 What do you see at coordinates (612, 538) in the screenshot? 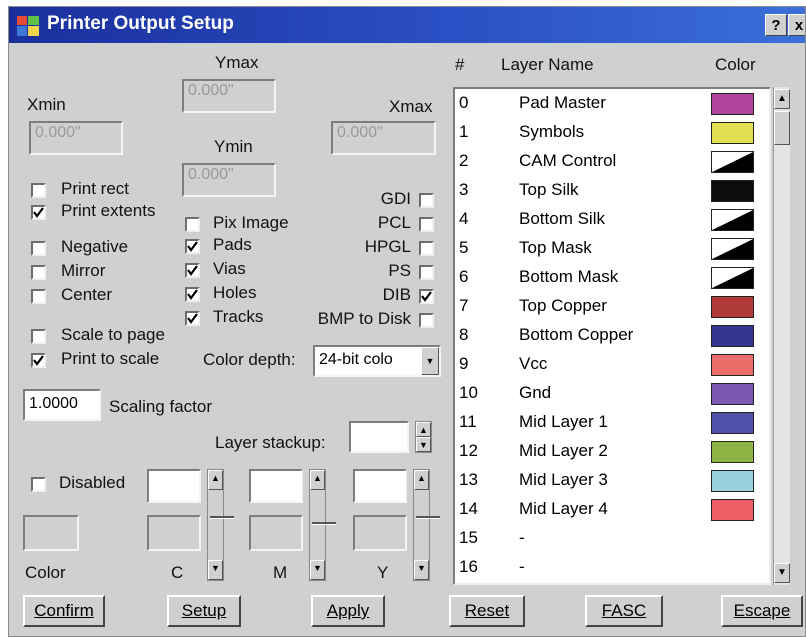
I see `layer-row: 15 -` at bounding box center [612, 538].